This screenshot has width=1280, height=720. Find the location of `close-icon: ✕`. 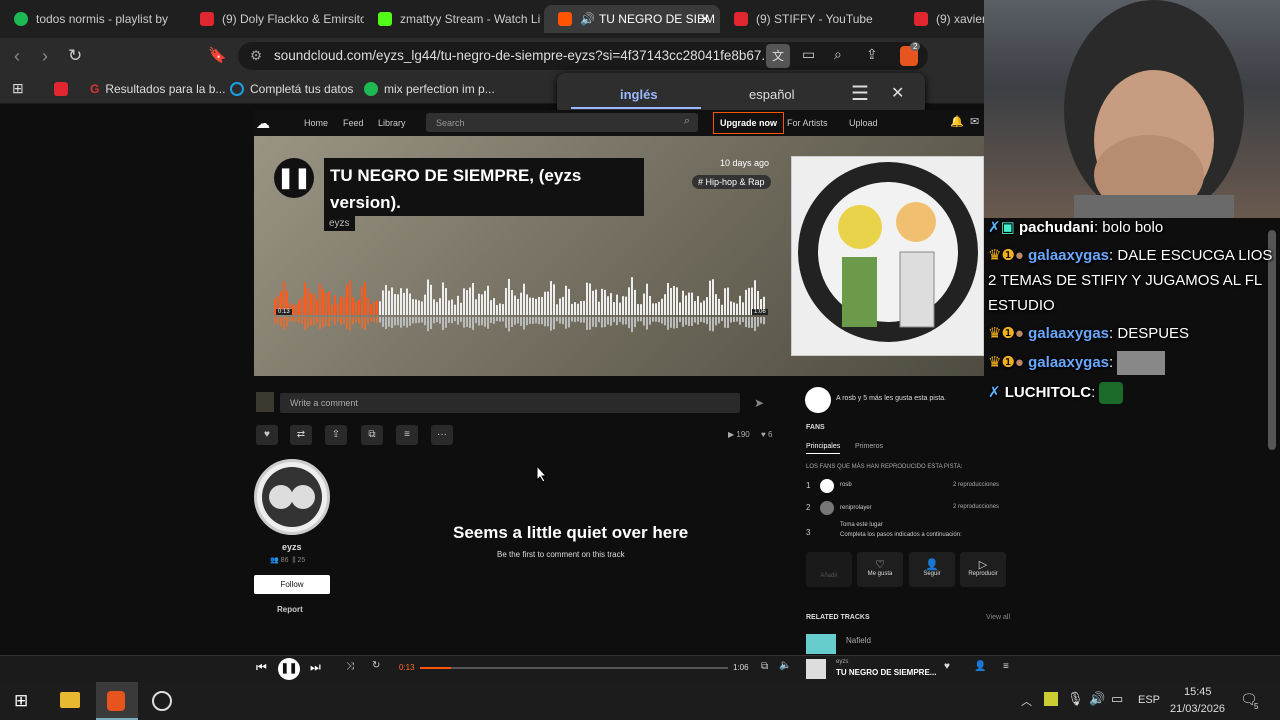

close-icon: ✕ is located at coordinates (897, 93).